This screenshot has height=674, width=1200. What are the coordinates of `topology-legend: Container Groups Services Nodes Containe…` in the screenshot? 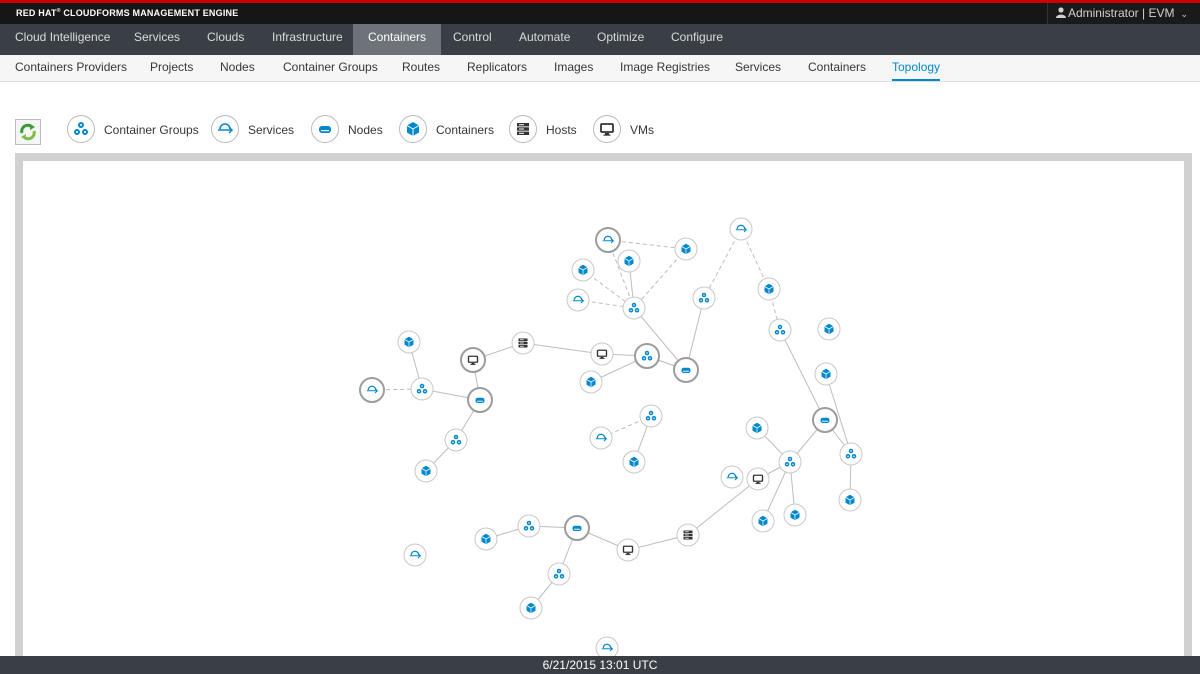 It's located at (600, 128).